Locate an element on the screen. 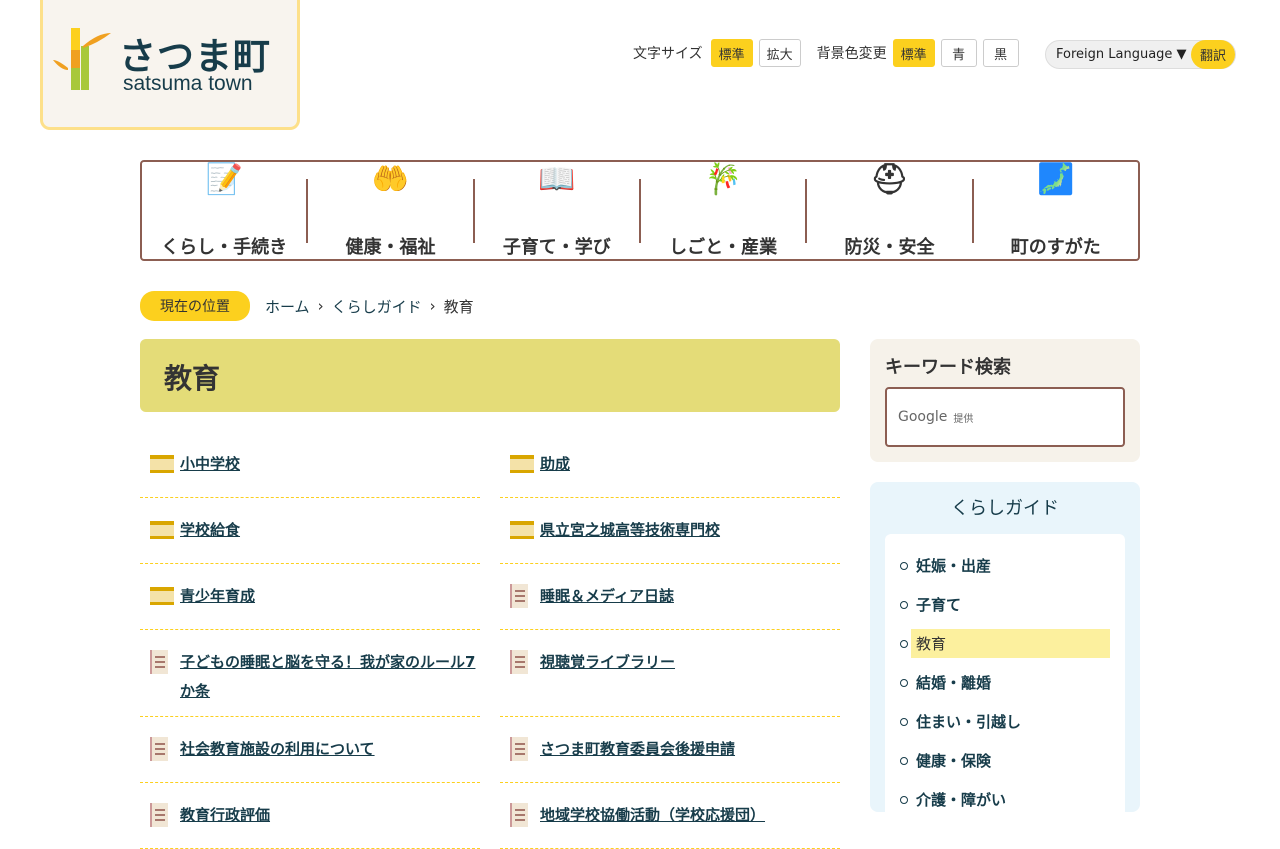  nav-item-town: 🗾 町のすがた is located at coordinates (1056, 210).